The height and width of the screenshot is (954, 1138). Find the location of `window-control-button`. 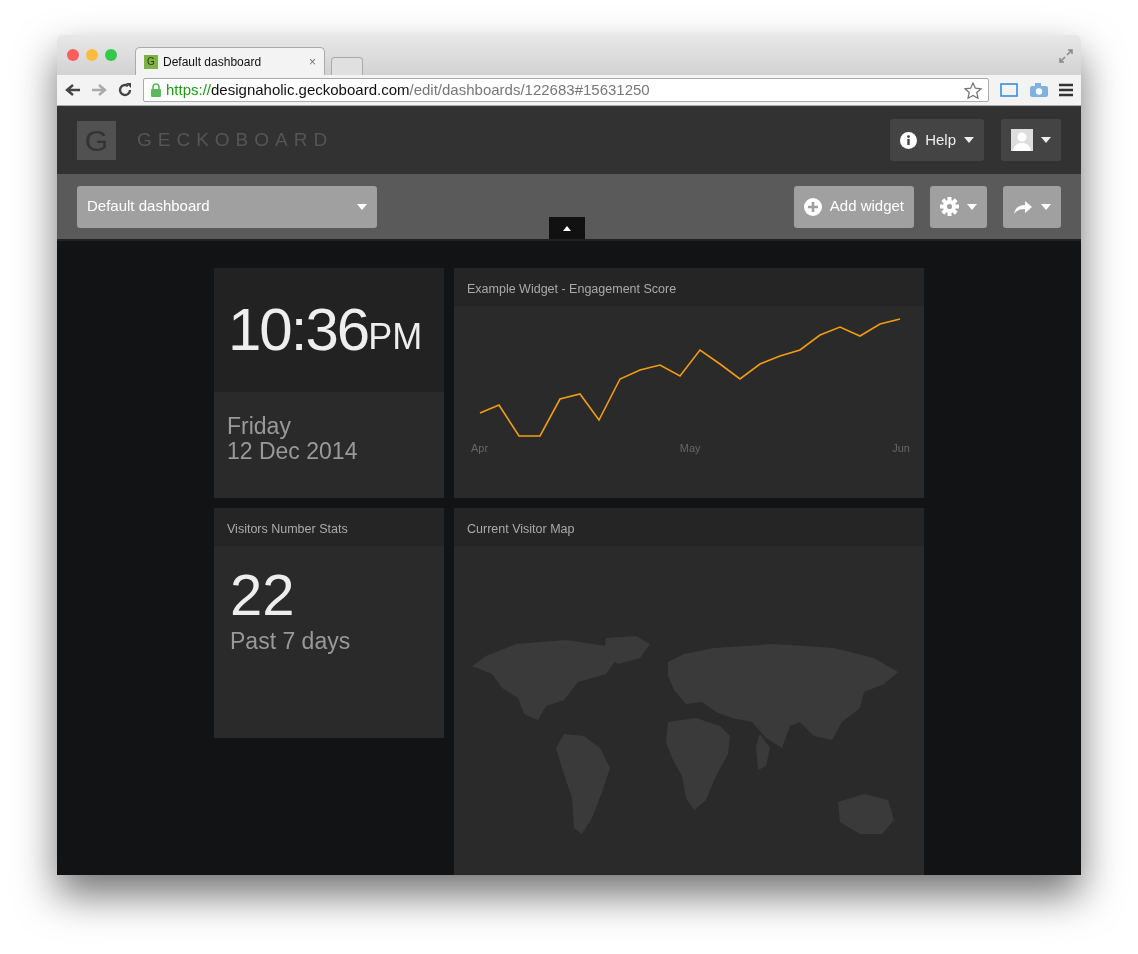

window-control-button is located at coordinates (73, 55).